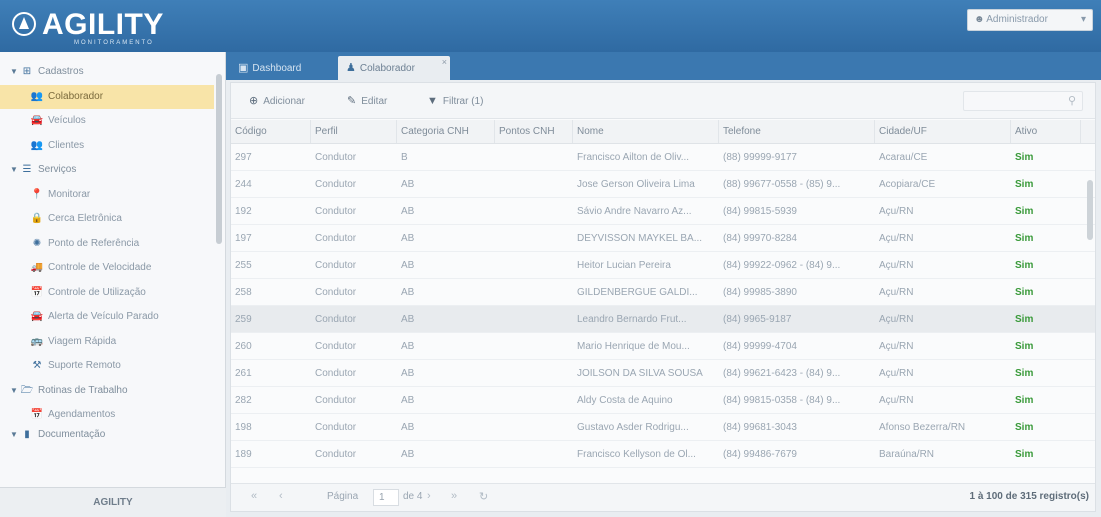  Describe the element at coordinates (343, 496) in the screenshot. I see `page-label: Página` at that location.